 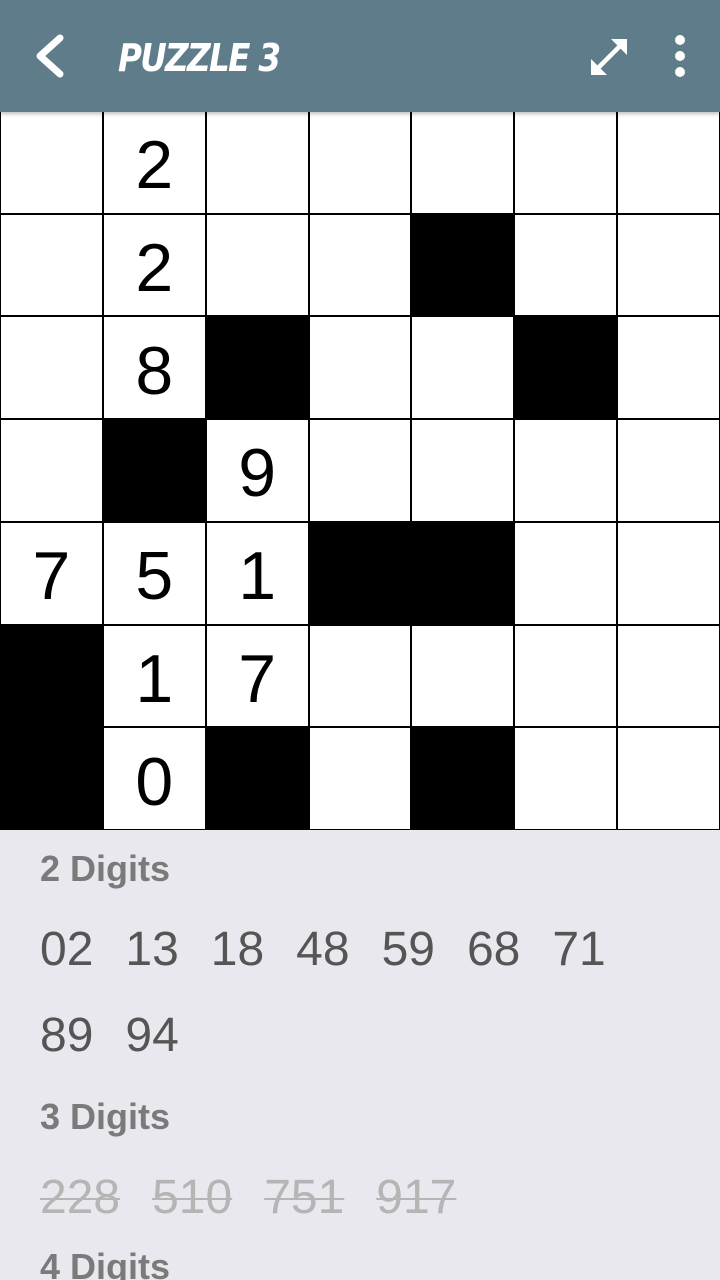 I want to click on more-vertical-icon, so click(x=680, y=56).